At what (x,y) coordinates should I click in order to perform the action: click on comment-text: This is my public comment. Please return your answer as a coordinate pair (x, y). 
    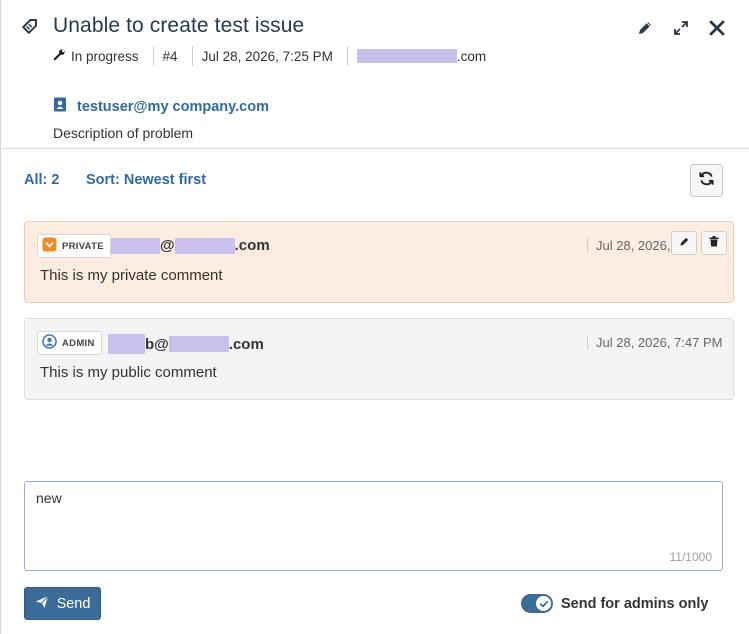
    Looking at the image, I should click on (128, 372).